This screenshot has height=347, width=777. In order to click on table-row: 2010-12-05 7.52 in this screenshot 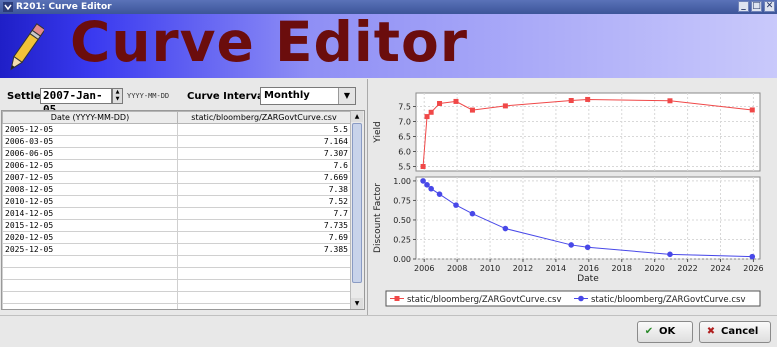, I will do `click(176, 201)`.